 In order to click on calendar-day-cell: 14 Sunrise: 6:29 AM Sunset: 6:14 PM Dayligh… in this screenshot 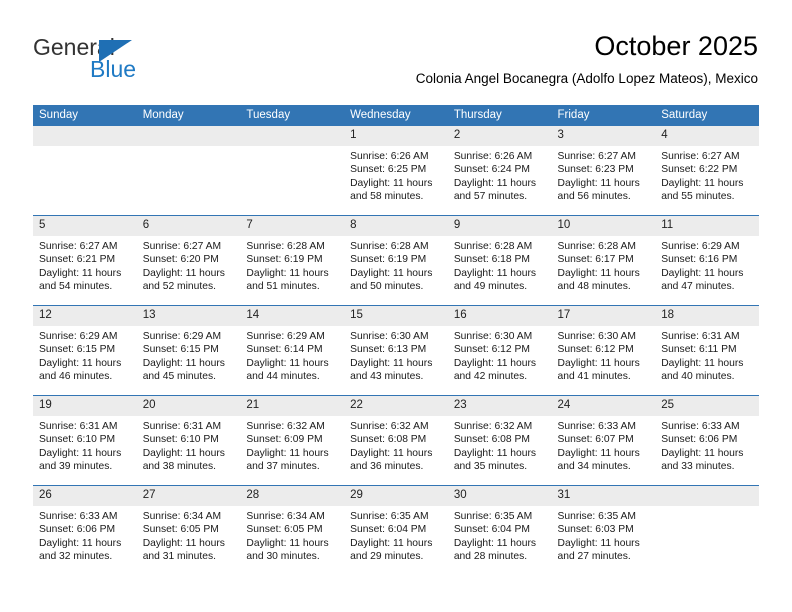, I will do `click(292, 350)`.